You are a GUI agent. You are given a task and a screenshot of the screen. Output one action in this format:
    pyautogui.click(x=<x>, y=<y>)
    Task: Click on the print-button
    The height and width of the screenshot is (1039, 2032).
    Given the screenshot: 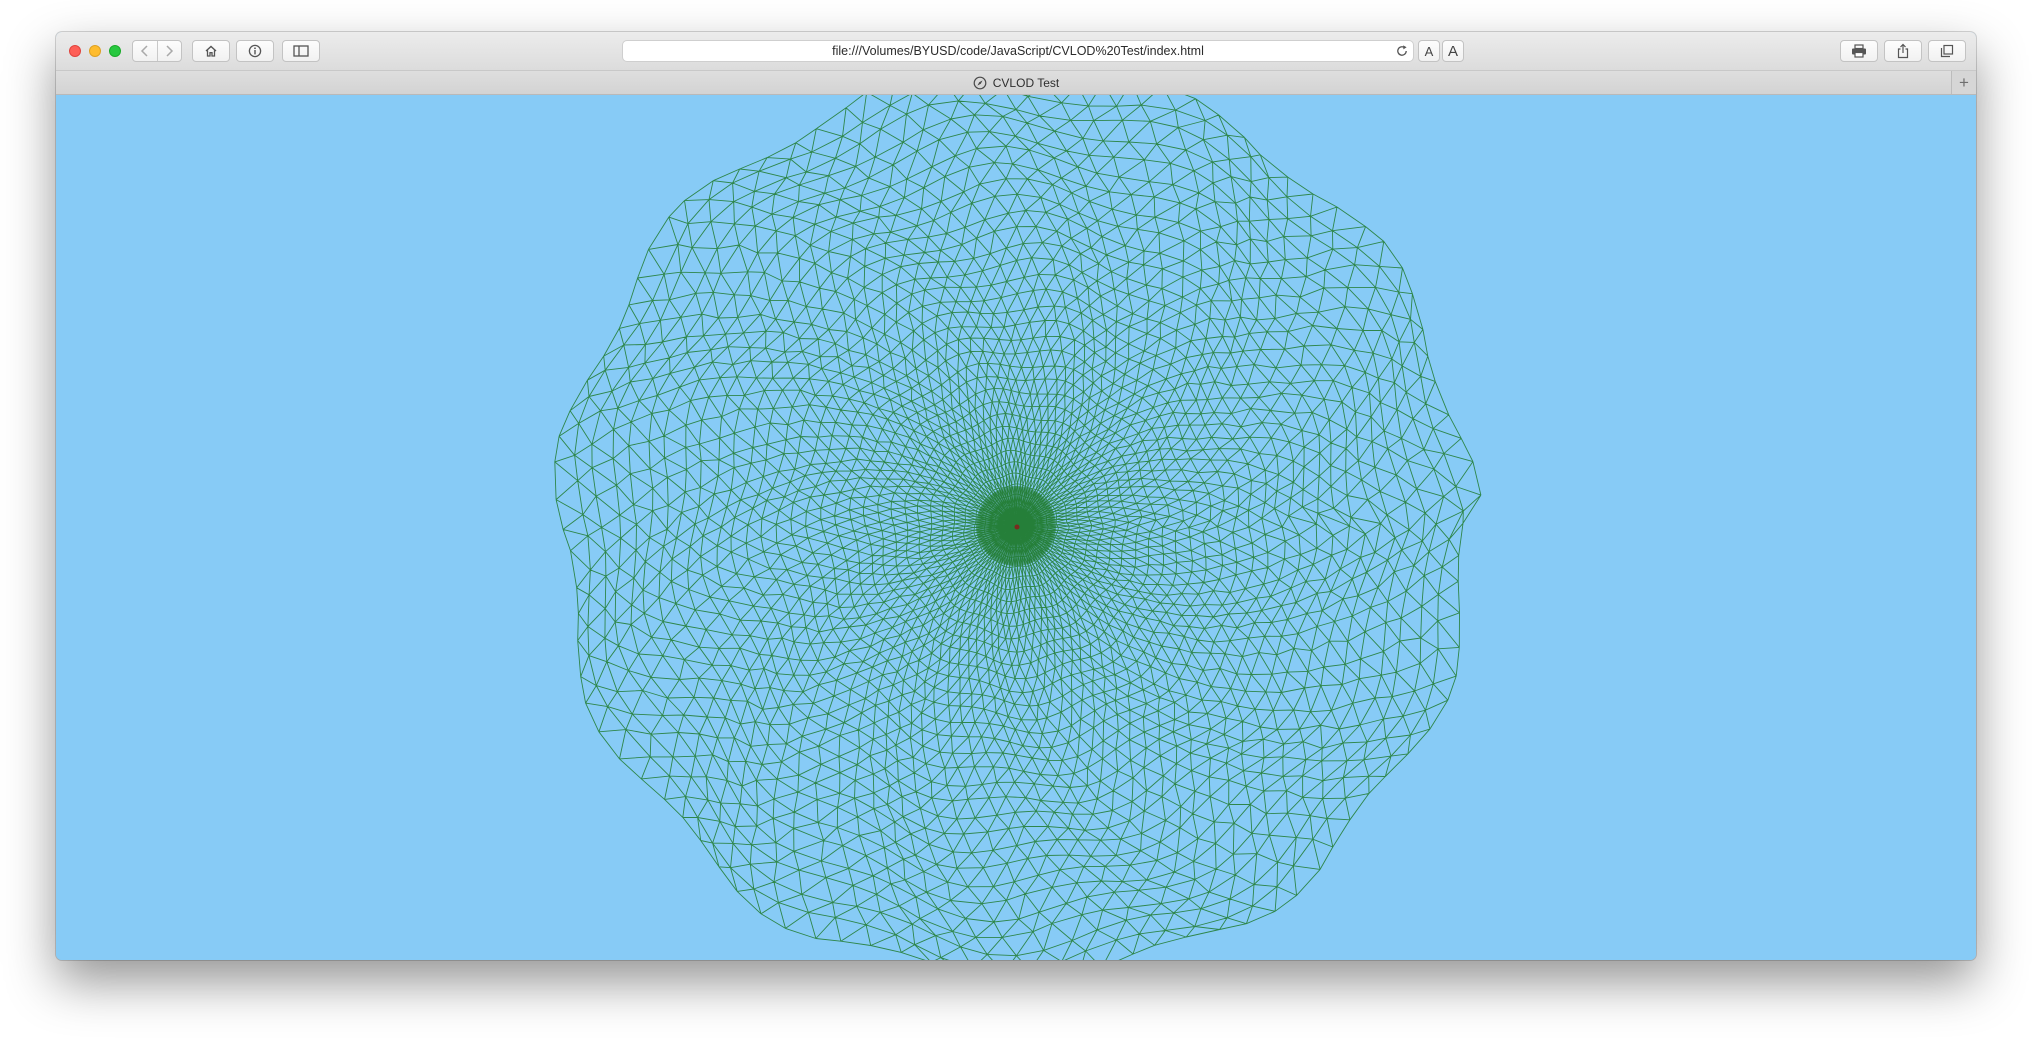 What is the action you would take?
    pyautogui.click(x=1859, y=51)
    